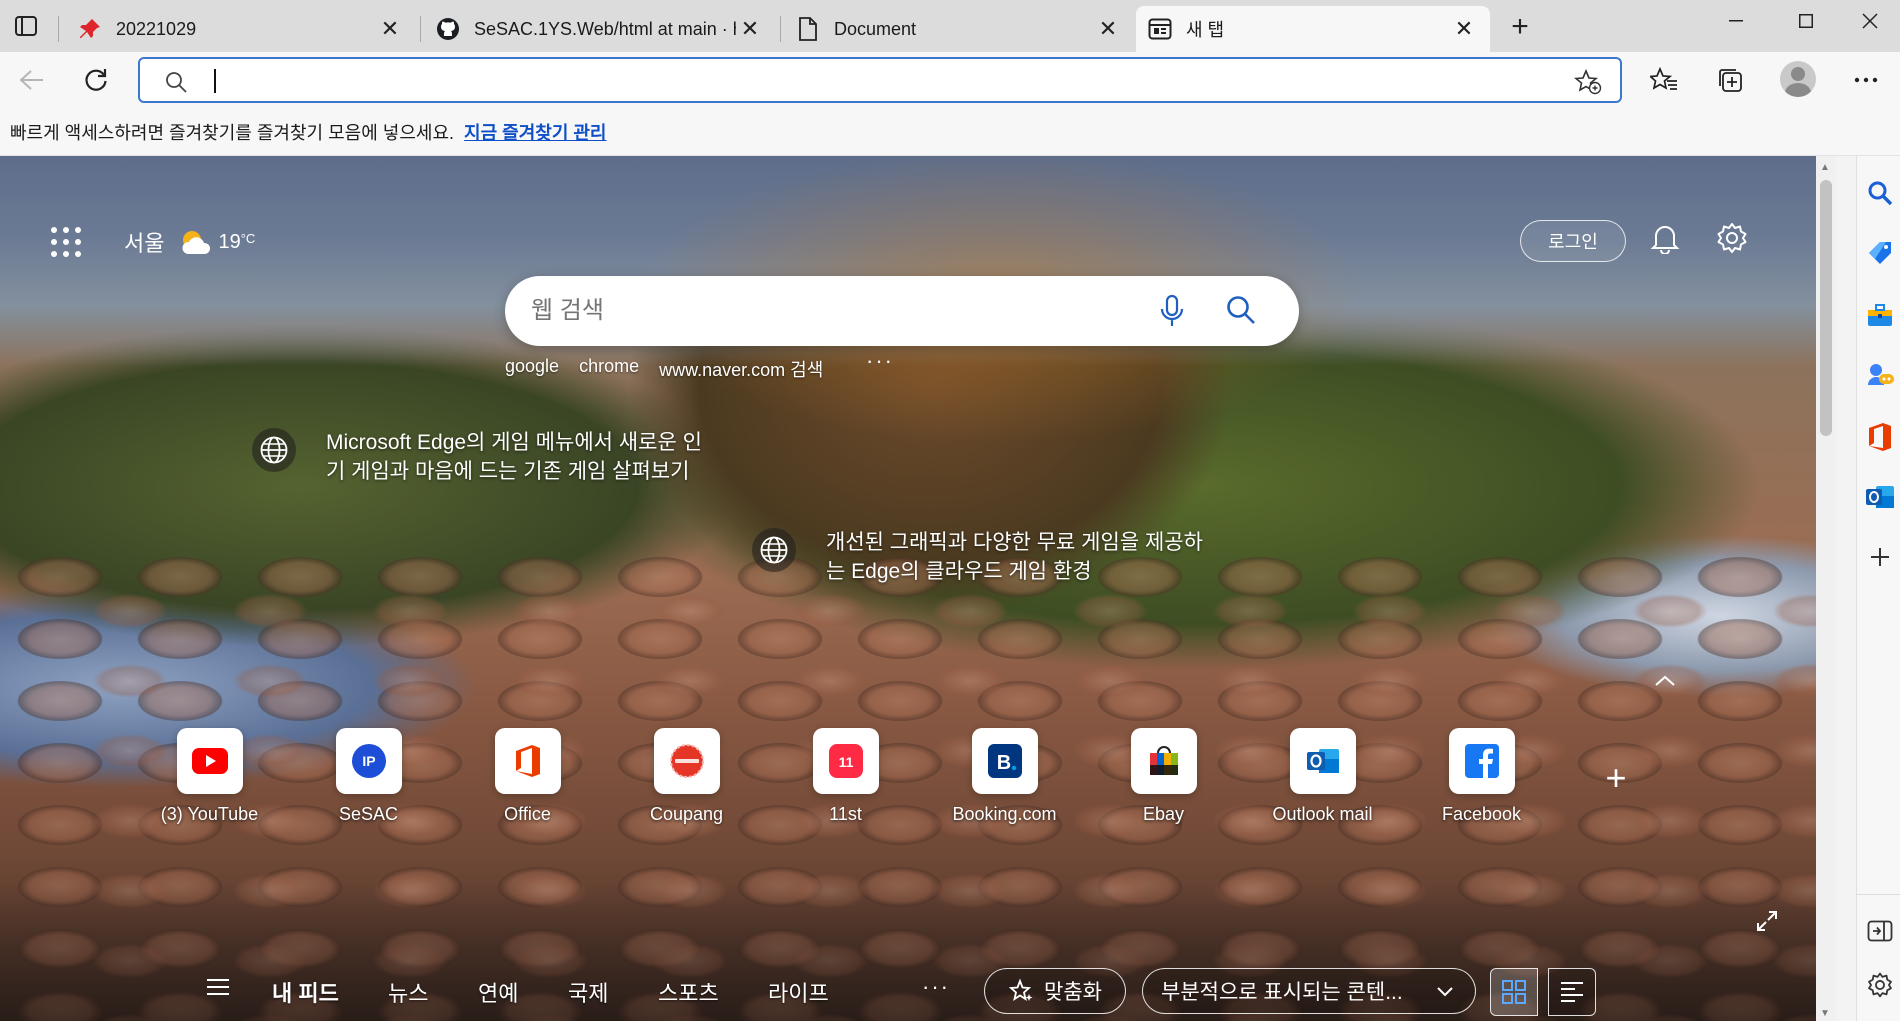 This screenshot has width=1900, height=1021. What do you see at coordinates (189, 242) in the screenshot?
I see `weather-widget: 서울 19°C` at bounding box center [189, 242].